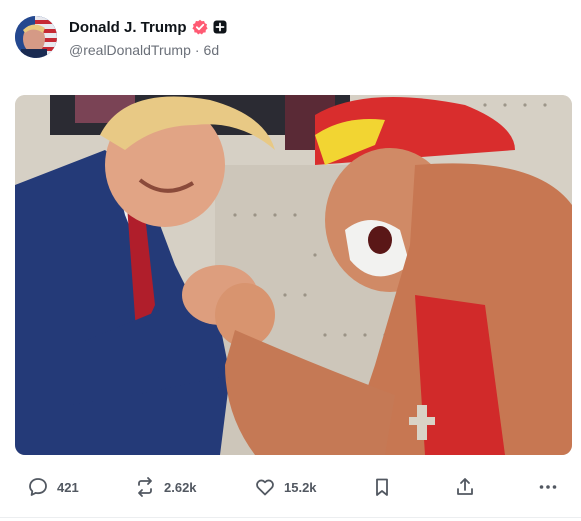 The image size is (581, 521). Describe the element at coordinates (128, 27) in the screenshot. I see `display-name: Donald J. Trump` at that location.